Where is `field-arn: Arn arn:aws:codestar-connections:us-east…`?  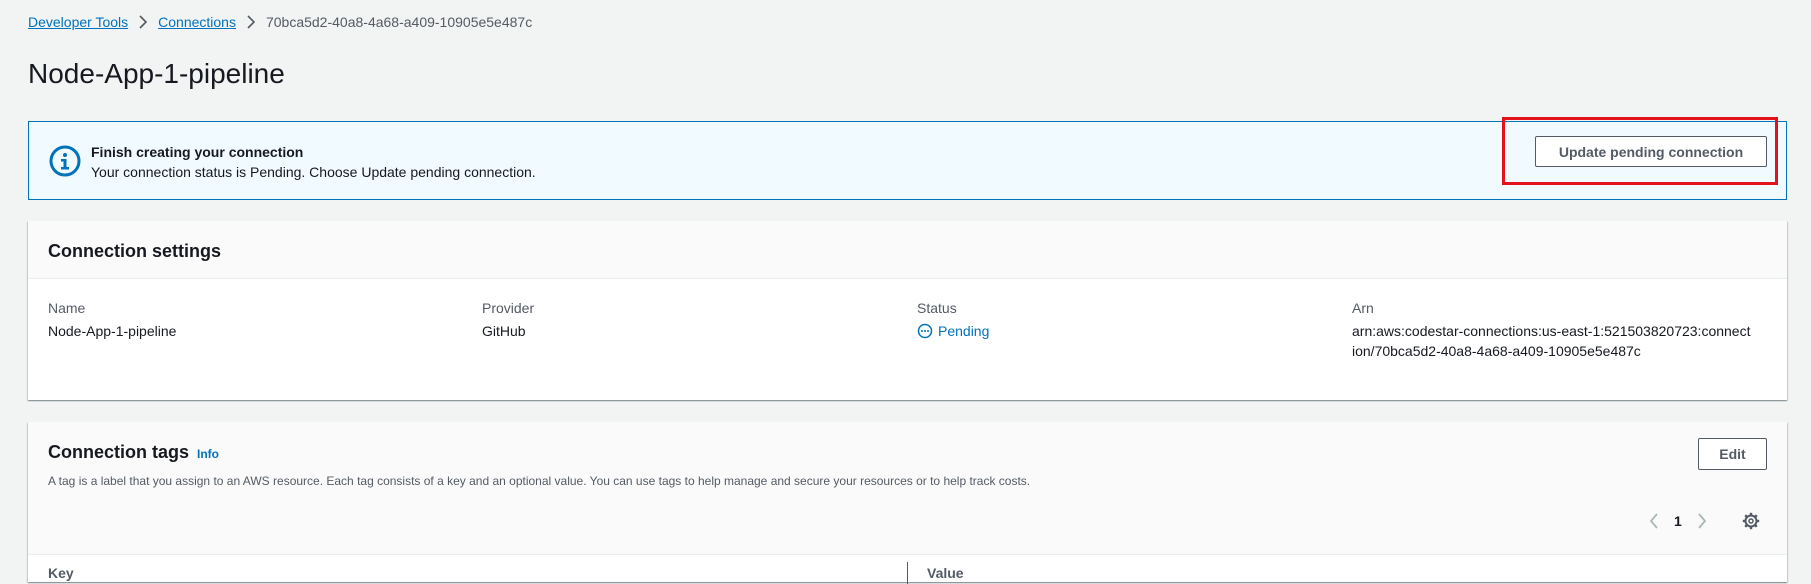 field-arn: Arn arn:aws:codestar-connections:us-east… is located at coordinates (1562, 330).